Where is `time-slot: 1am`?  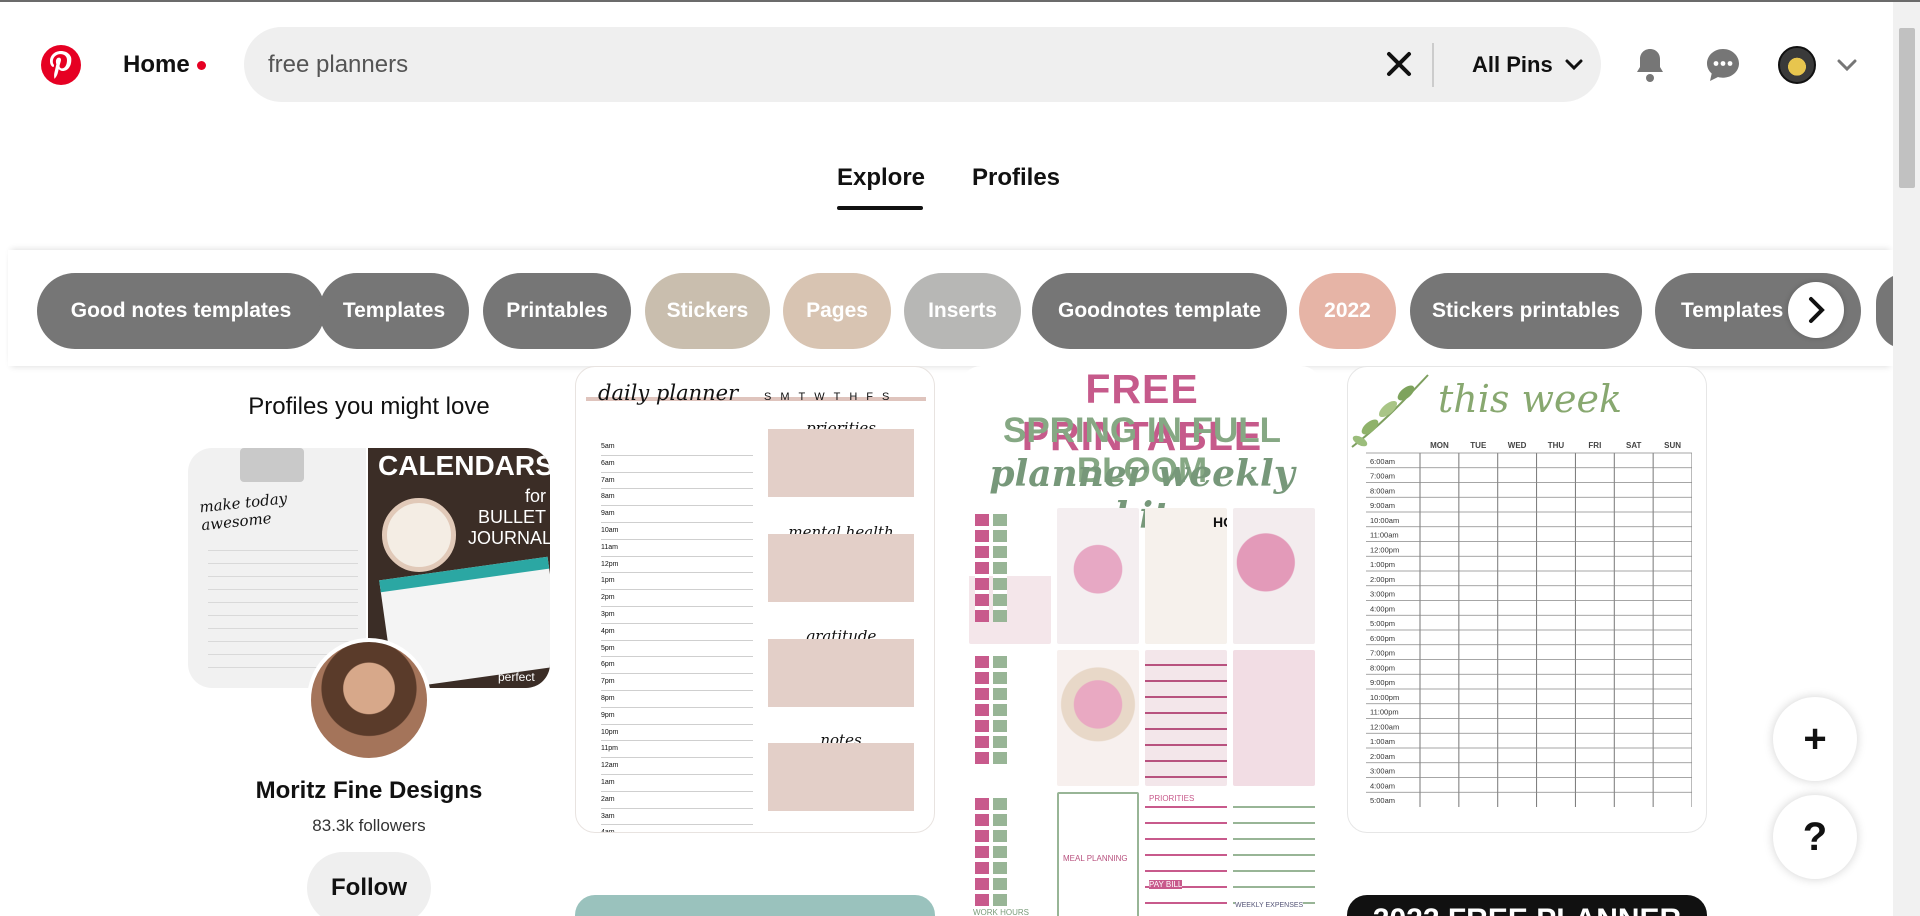 time-slot: 1am is located at coordinates (677, 783).